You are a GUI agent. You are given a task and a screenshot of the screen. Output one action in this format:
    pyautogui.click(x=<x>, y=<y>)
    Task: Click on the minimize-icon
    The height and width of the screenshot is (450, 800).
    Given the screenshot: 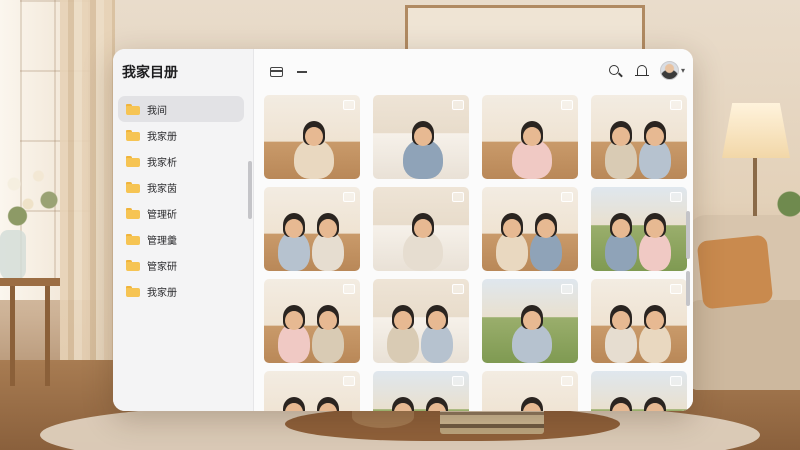 What is the action you would take?
    pyautogui.click(x=302, y=72)
    